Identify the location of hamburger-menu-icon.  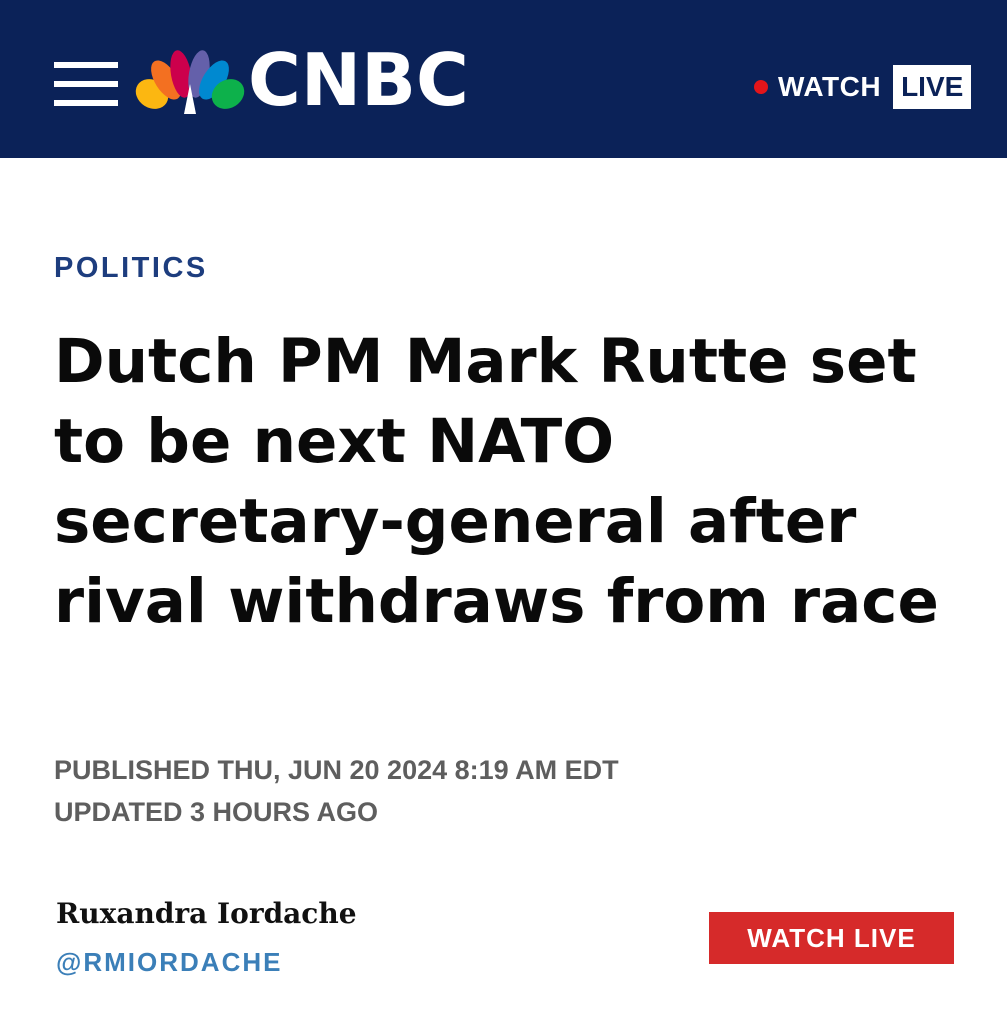
(86, 84).